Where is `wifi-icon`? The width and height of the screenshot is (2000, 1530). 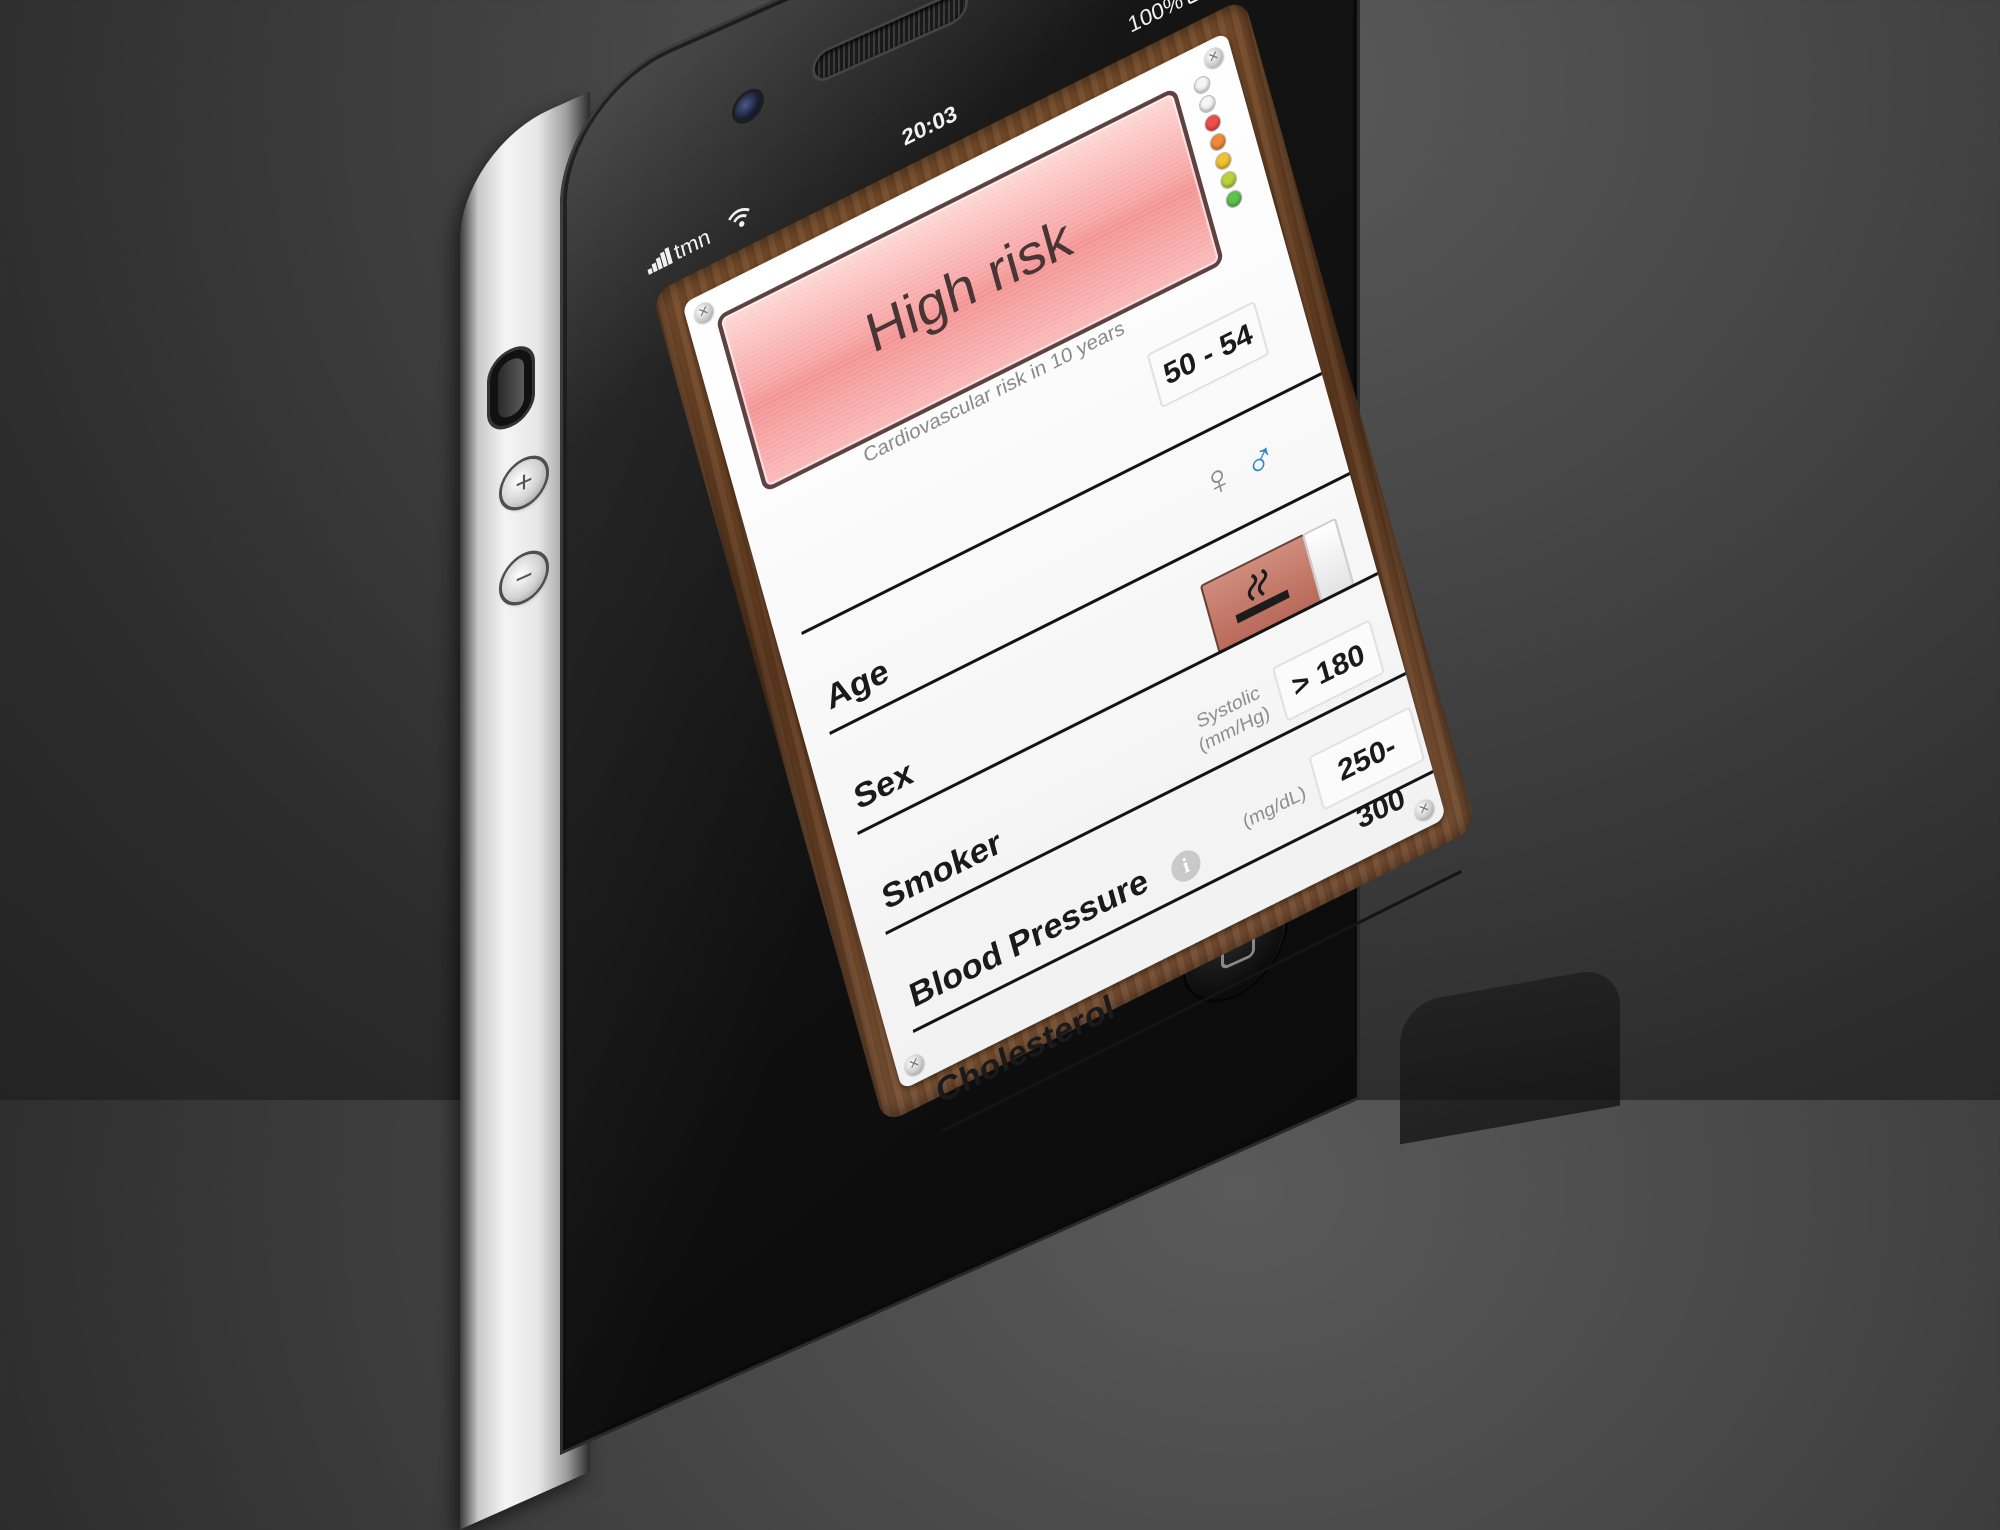 wifi-icon is located at coordinates (739, 217).